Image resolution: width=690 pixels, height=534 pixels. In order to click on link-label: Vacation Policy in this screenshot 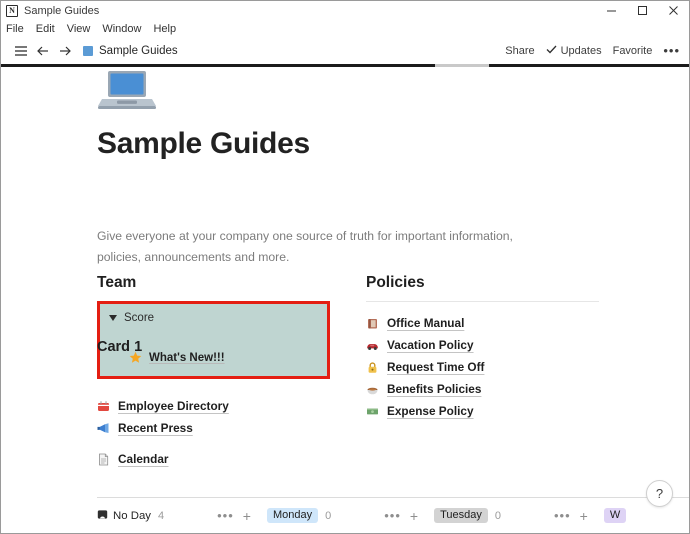, I will do `click(430, 345)`.